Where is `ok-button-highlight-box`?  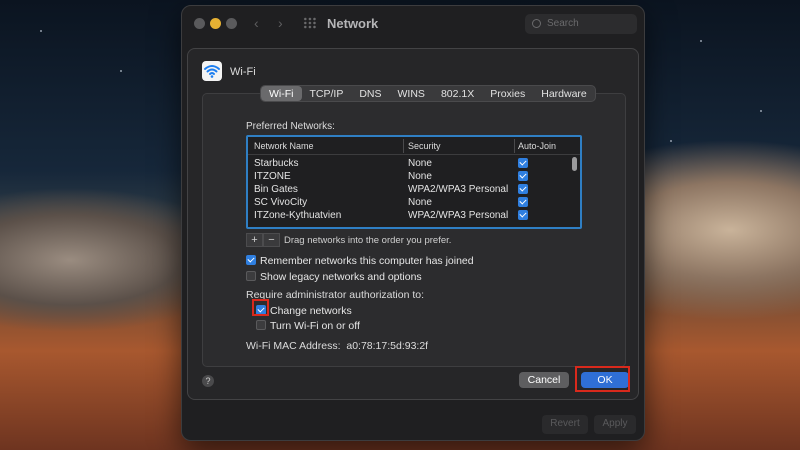
ok-button-highlight-box is located at coordinates (602, 379).